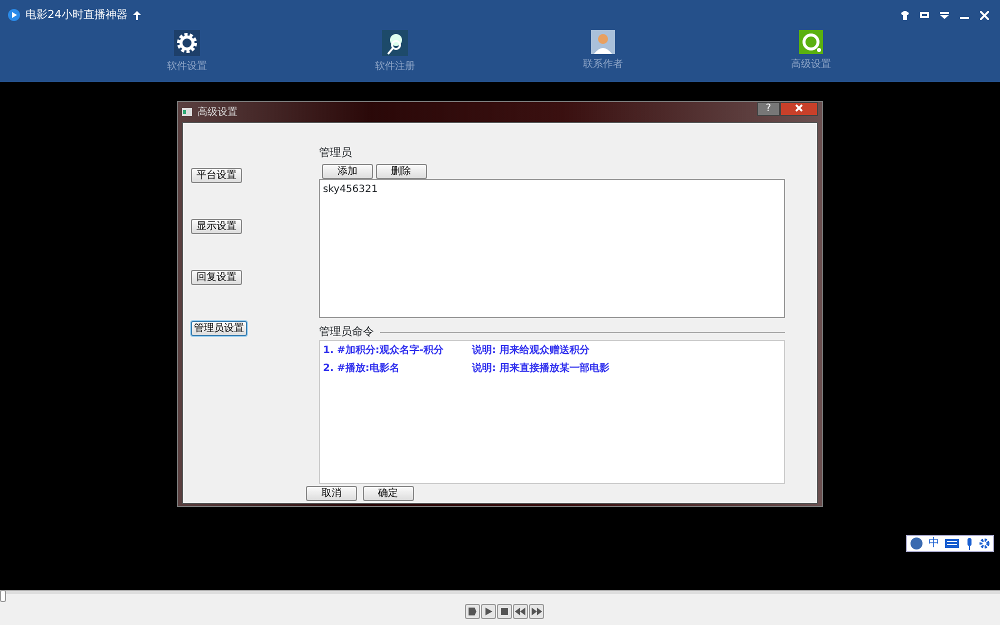  Describe the element at coordinates (391, 350) in the screenshot. I see `command-text: #加积分:观众名字-积分` at that location.